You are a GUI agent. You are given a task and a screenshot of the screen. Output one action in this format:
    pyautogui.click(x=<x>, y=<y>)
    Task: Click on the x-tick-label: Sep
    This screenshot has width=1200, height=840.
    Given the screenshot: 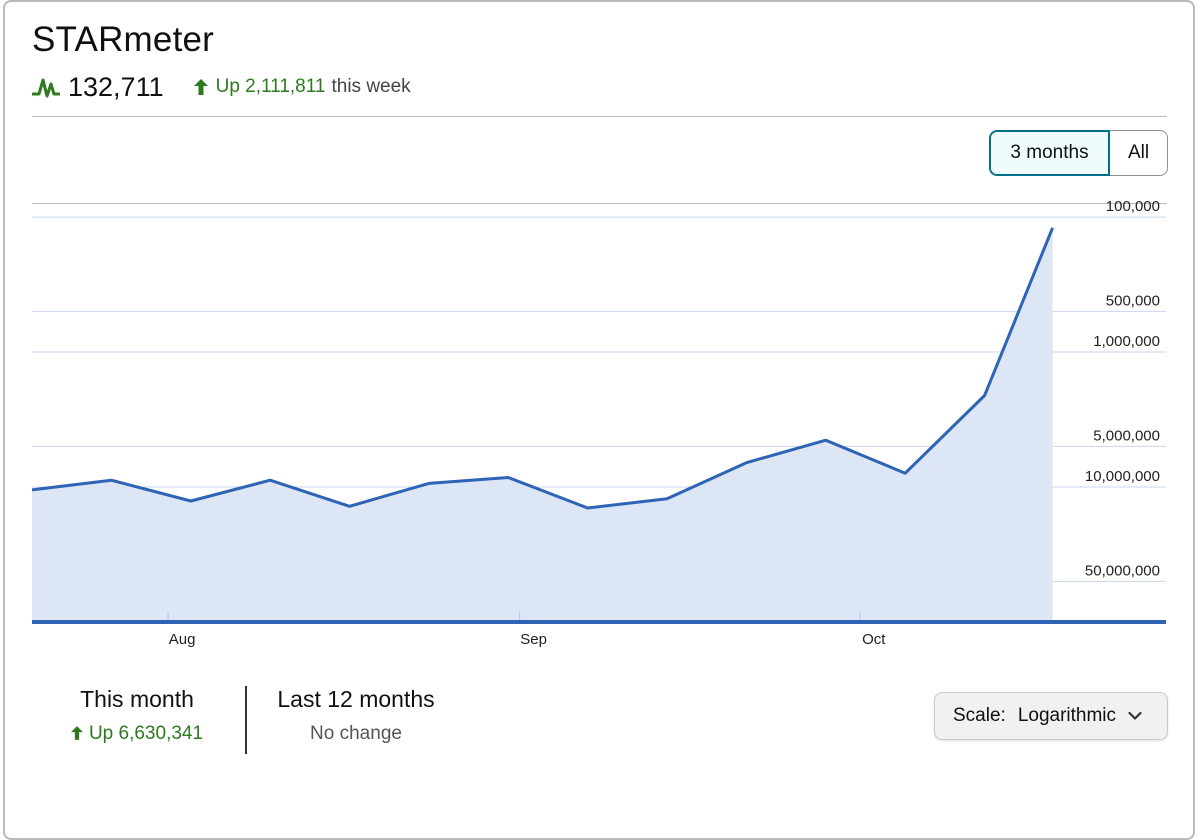 What is the action you would take?
    pyautogui.click(x=533, y=639)
    